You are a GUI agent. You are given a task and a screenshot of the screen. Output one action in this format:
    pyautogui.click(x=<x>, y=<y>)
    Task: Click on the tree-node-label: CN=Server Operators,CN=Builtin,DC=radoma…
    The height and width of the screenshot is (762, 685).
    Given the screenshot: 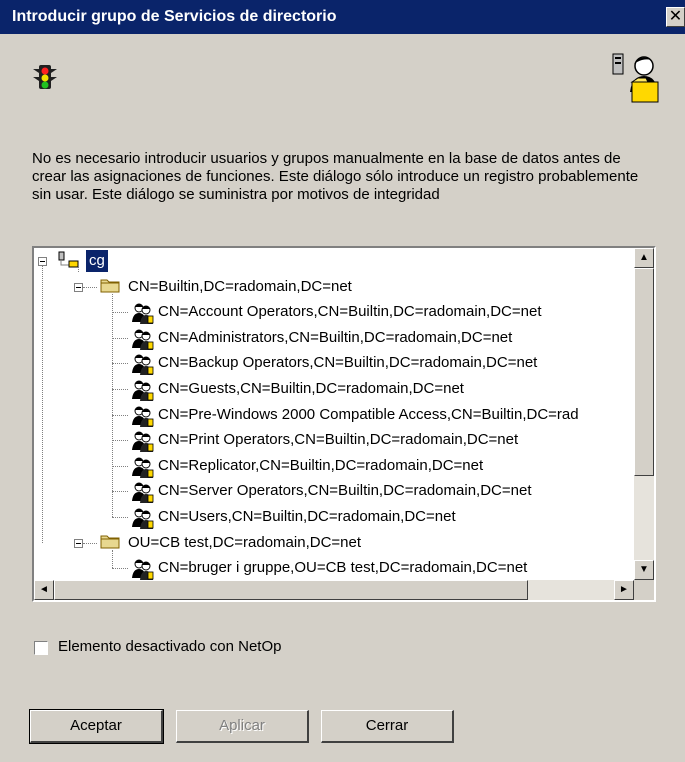 What is the action you would take?
    pyautogui.click(x=345, y=491)
    